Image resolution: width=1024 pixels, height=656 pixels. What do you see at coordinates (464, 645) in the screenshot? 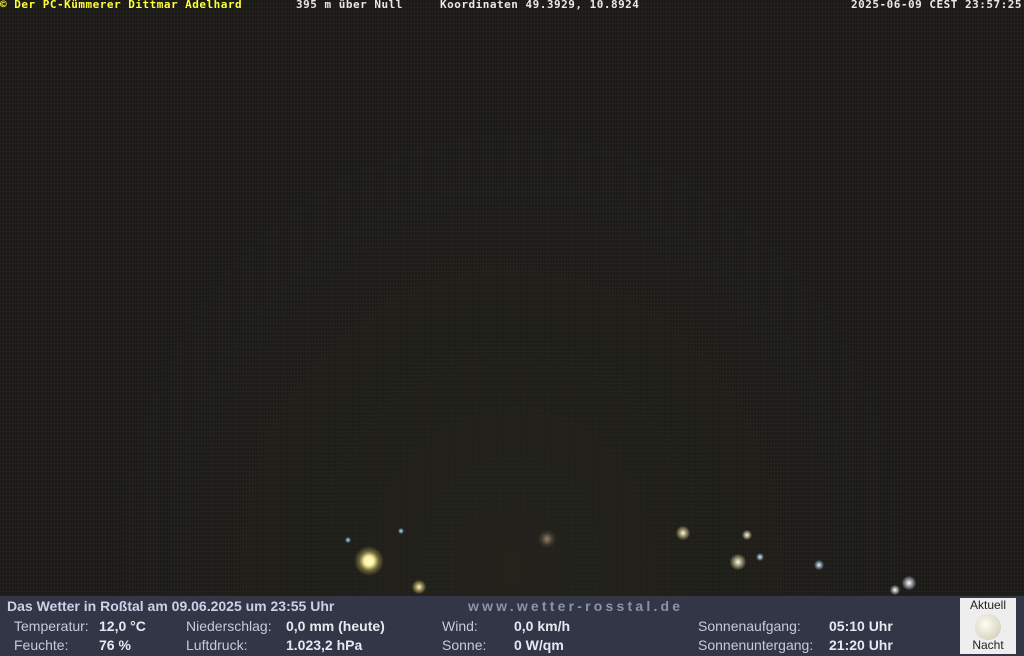
I see `sun-label: Sonne:` at bounding box center [464, 645].